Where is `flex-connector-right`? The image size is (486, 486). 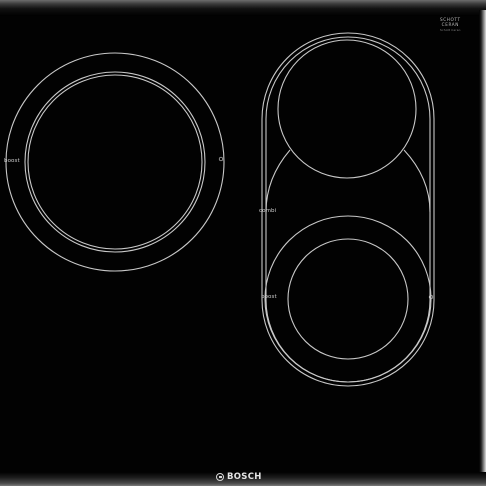
flex-connector-right is located at coordinates (417, 181).